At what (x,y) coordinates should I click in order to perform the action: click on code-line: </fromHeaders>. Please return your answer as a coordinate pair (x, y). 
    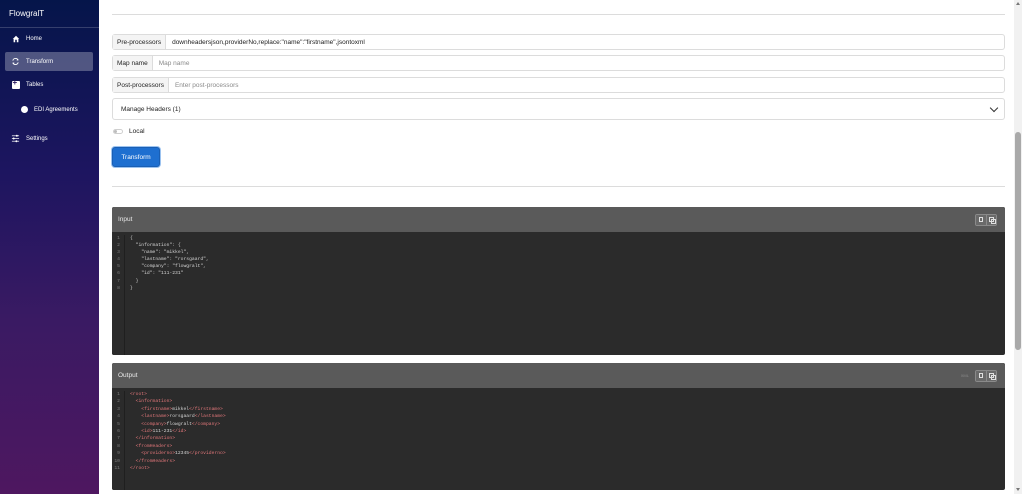
    Looking at the image, I should click on (155, 461).